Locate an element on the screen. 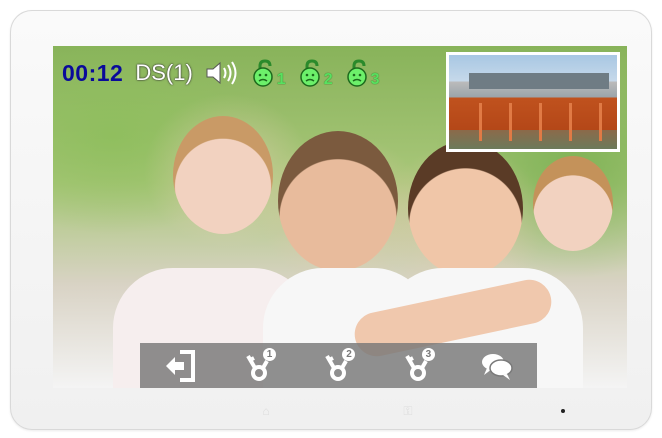 This screenshot has width=662, height=438. status-led is located at coordinates (563, 411).